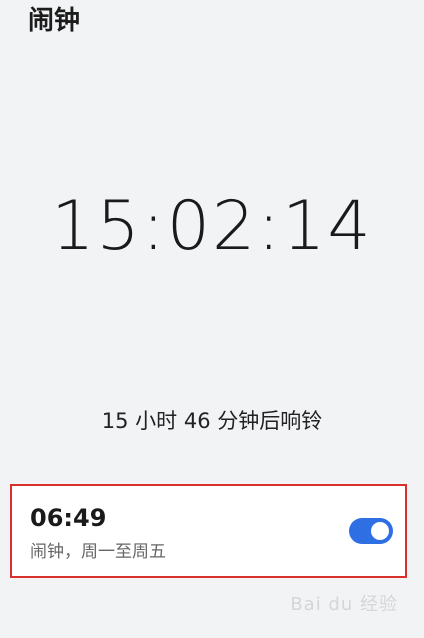 This screenshot has width=424, height=638. Describe the element at coordinates (98, 552) in the screenshot. I see `alarm-description: 闹钟，周一至周五` at that location.